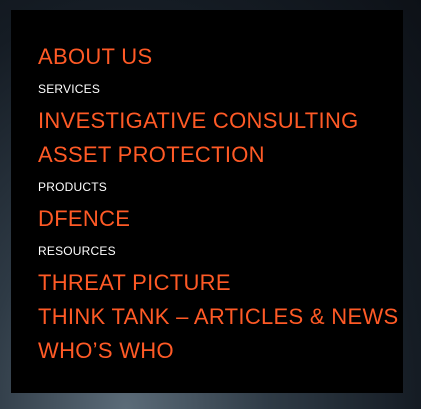 The width and height of the screenshot is (421, 409). What do you see at coordinates (72, 187) in the screenshot?
I see `menu-heading-products: PRODUCTS` at bounding box center [72, 187].